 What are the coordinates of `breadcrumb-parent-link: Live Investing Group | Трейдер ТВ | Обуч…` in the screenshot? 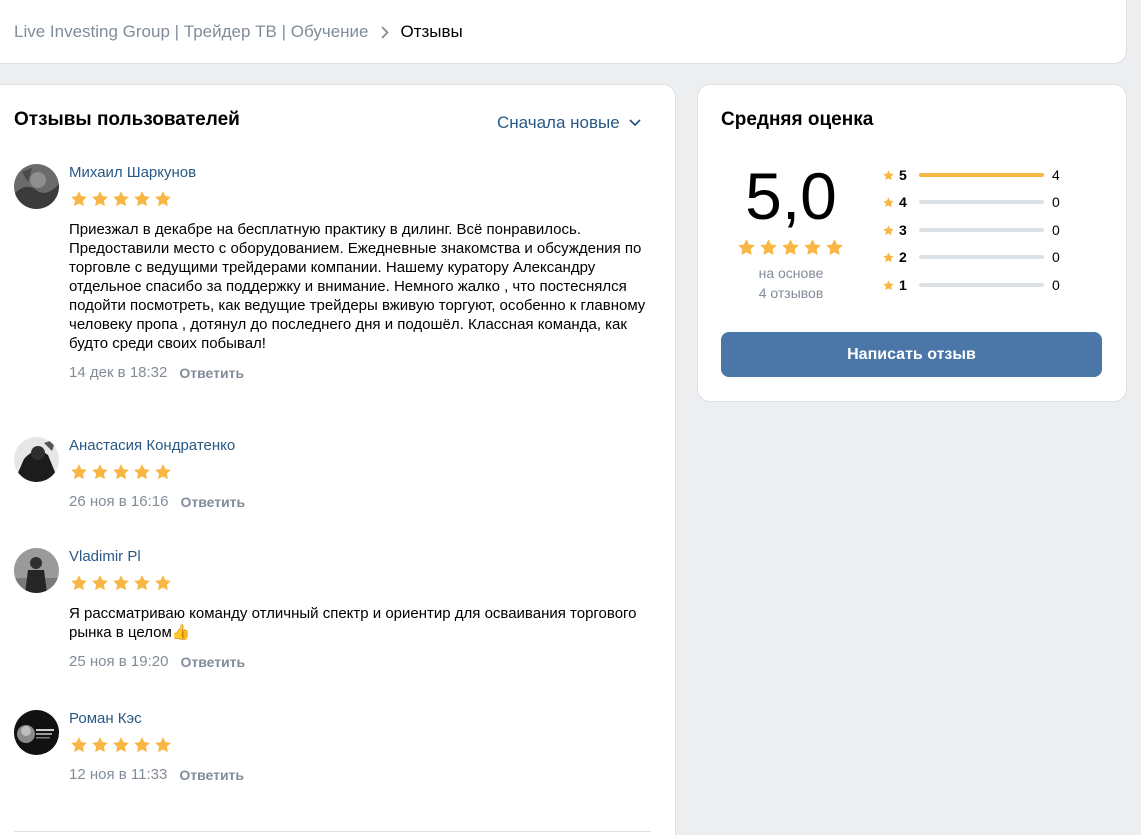 It's located at (191, 32).